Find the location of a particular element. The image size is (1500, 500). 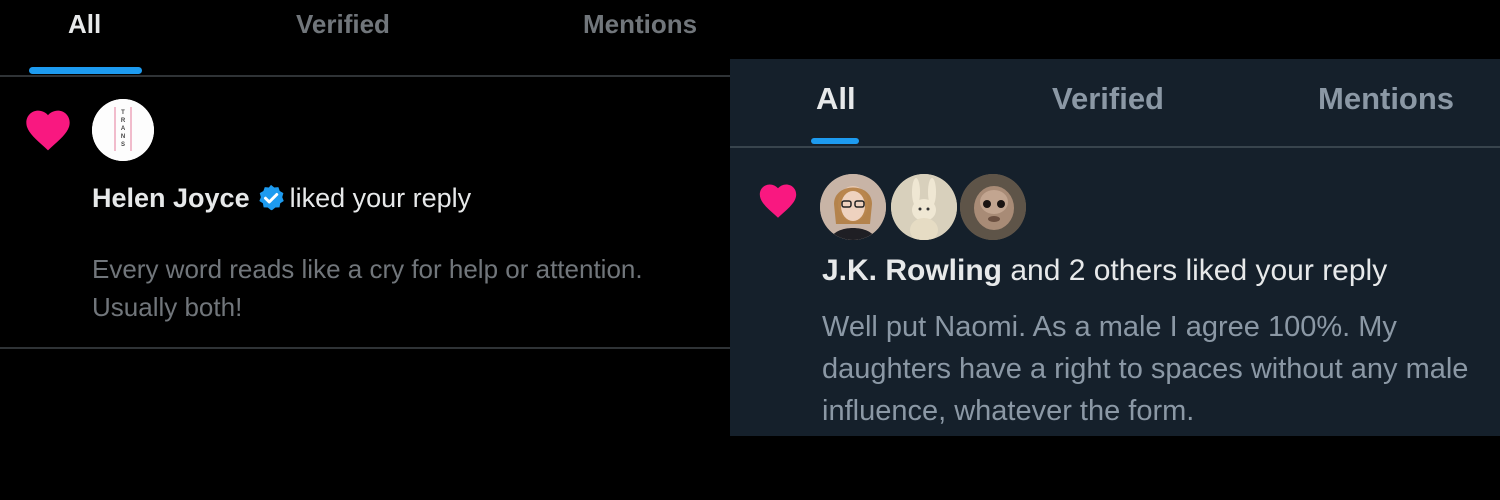

book-cover-image: T R A N S is located at coordinates (123, 130).